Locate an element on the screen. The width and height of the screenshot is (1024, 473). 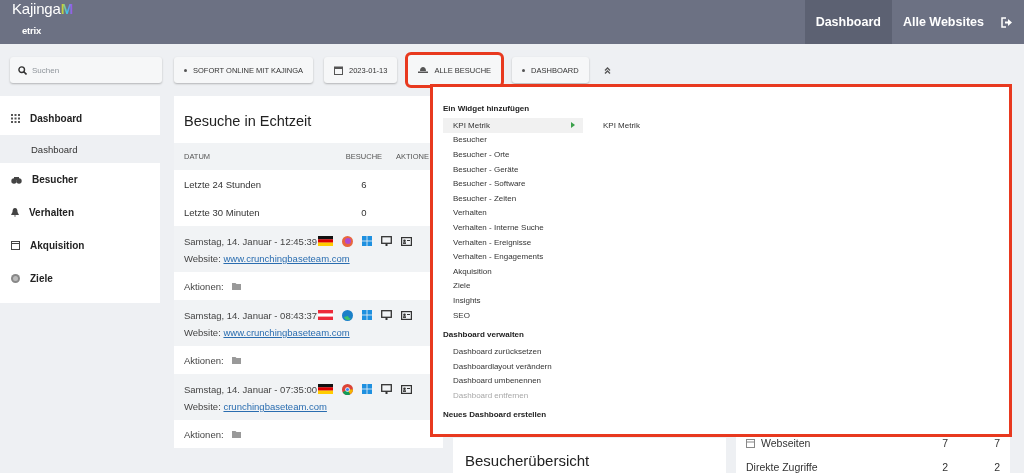
submenu-arrow-icon is located at coordinates (573, 125).